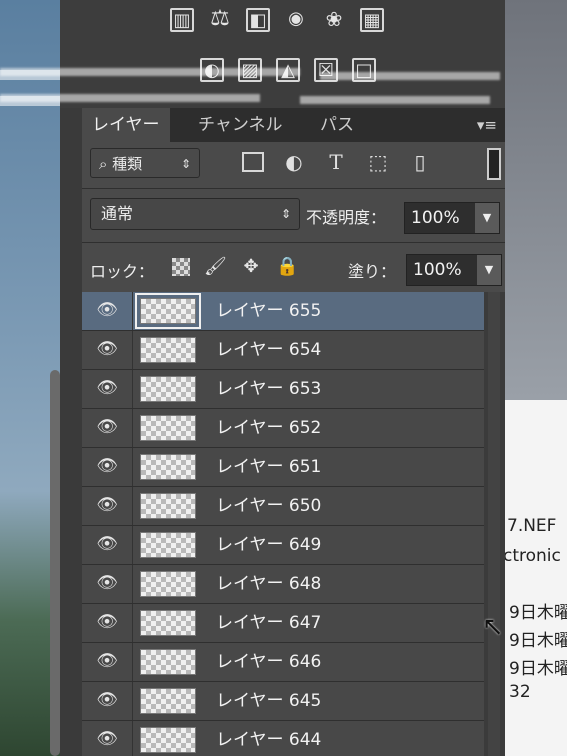  Describe the element at coordinates (269, 506) in the screenshot. I see `layer-name: レイヤー 650` at that location.